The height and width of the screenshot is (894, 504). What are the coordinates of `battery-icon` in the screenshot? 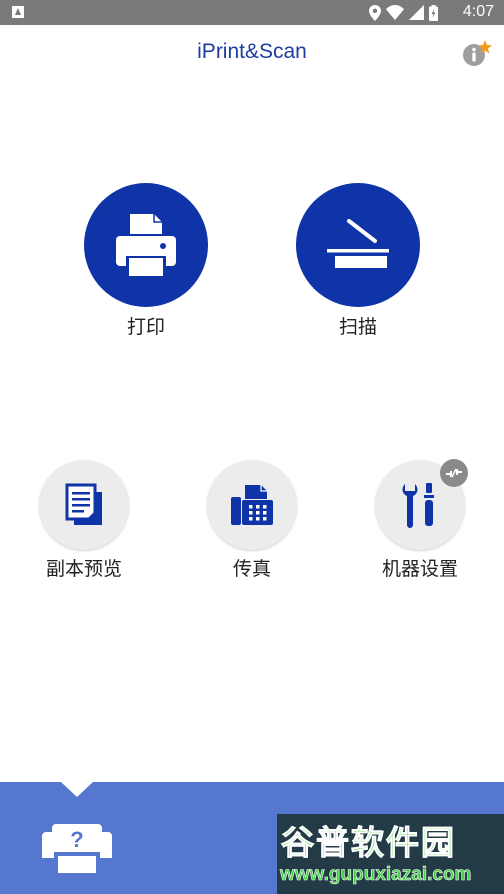 It's located at (433, 12).